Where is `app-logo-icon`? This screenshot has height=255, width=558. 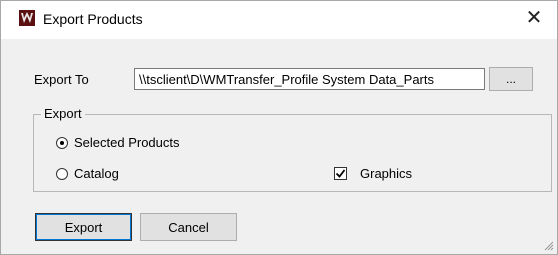 app-logo-icon is located at coordinates (27, 18).